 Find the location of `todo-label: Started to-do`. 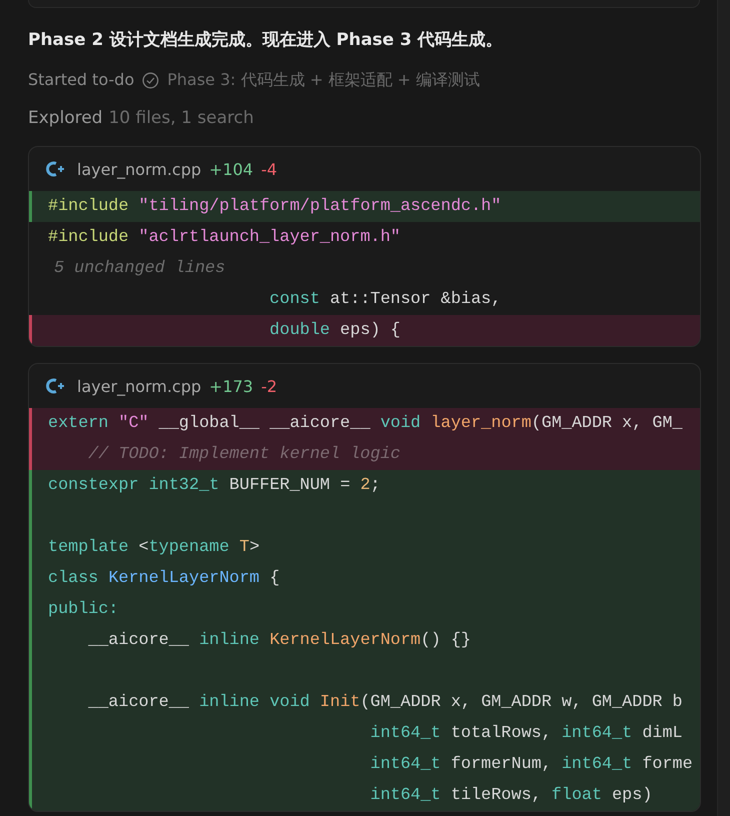

todo-label: Started to-do is located at coordinates (81, 80).